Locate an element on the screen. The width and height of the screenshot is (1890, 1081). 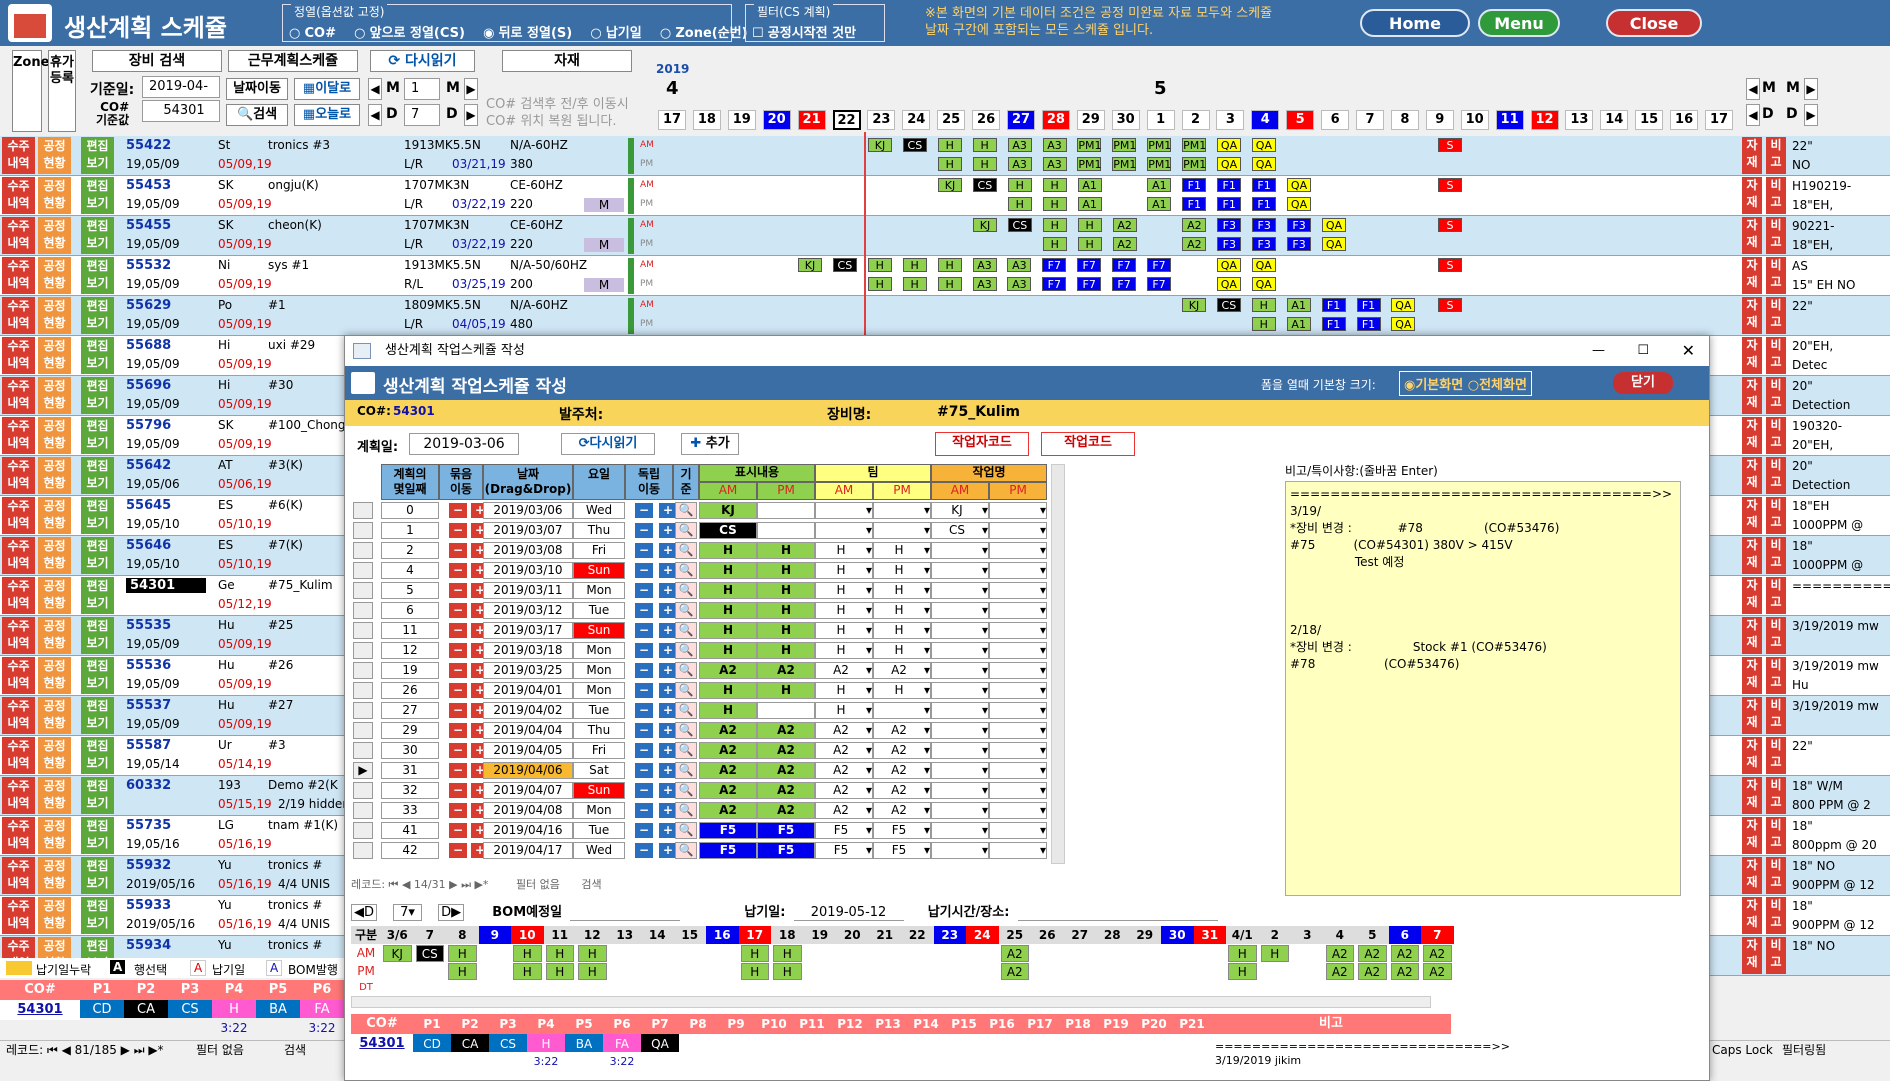
date-cell: 24 is located at coordinates (916, 120).